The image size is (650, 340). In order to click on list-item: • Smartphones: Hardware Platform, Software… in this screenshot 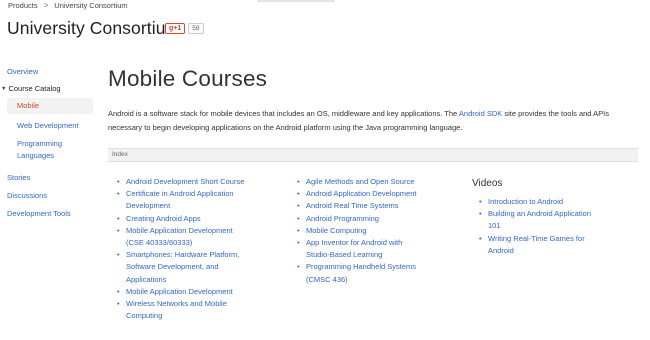, I will do `click(191, 267)`.